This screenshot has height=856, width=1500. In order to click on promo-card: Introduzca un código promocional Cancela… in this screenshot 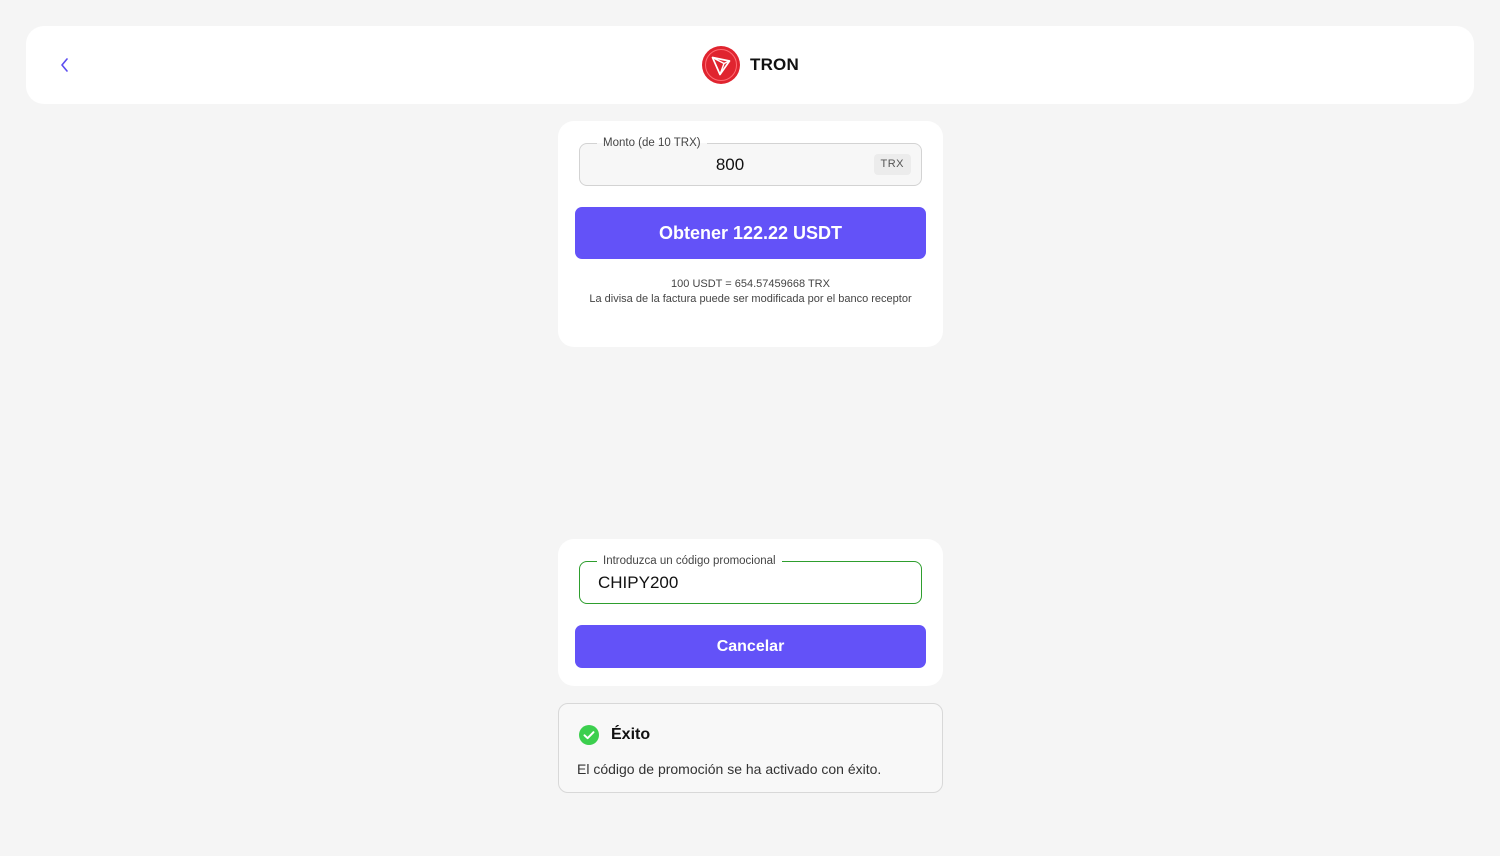, I will do `click(750, 612)`.